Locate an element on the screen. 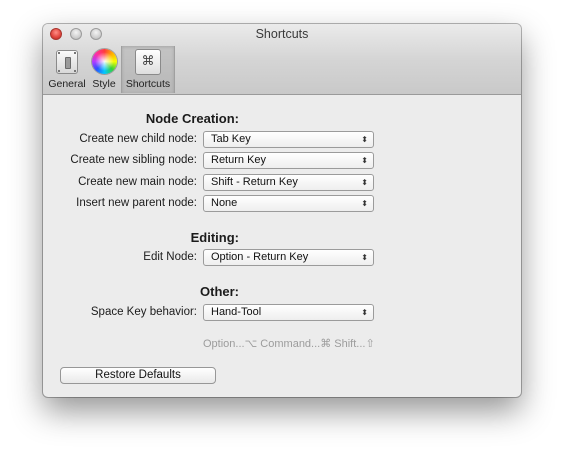  edit-node-popup: Option - Return Key ⬍ is located at coordinates (288, 257).